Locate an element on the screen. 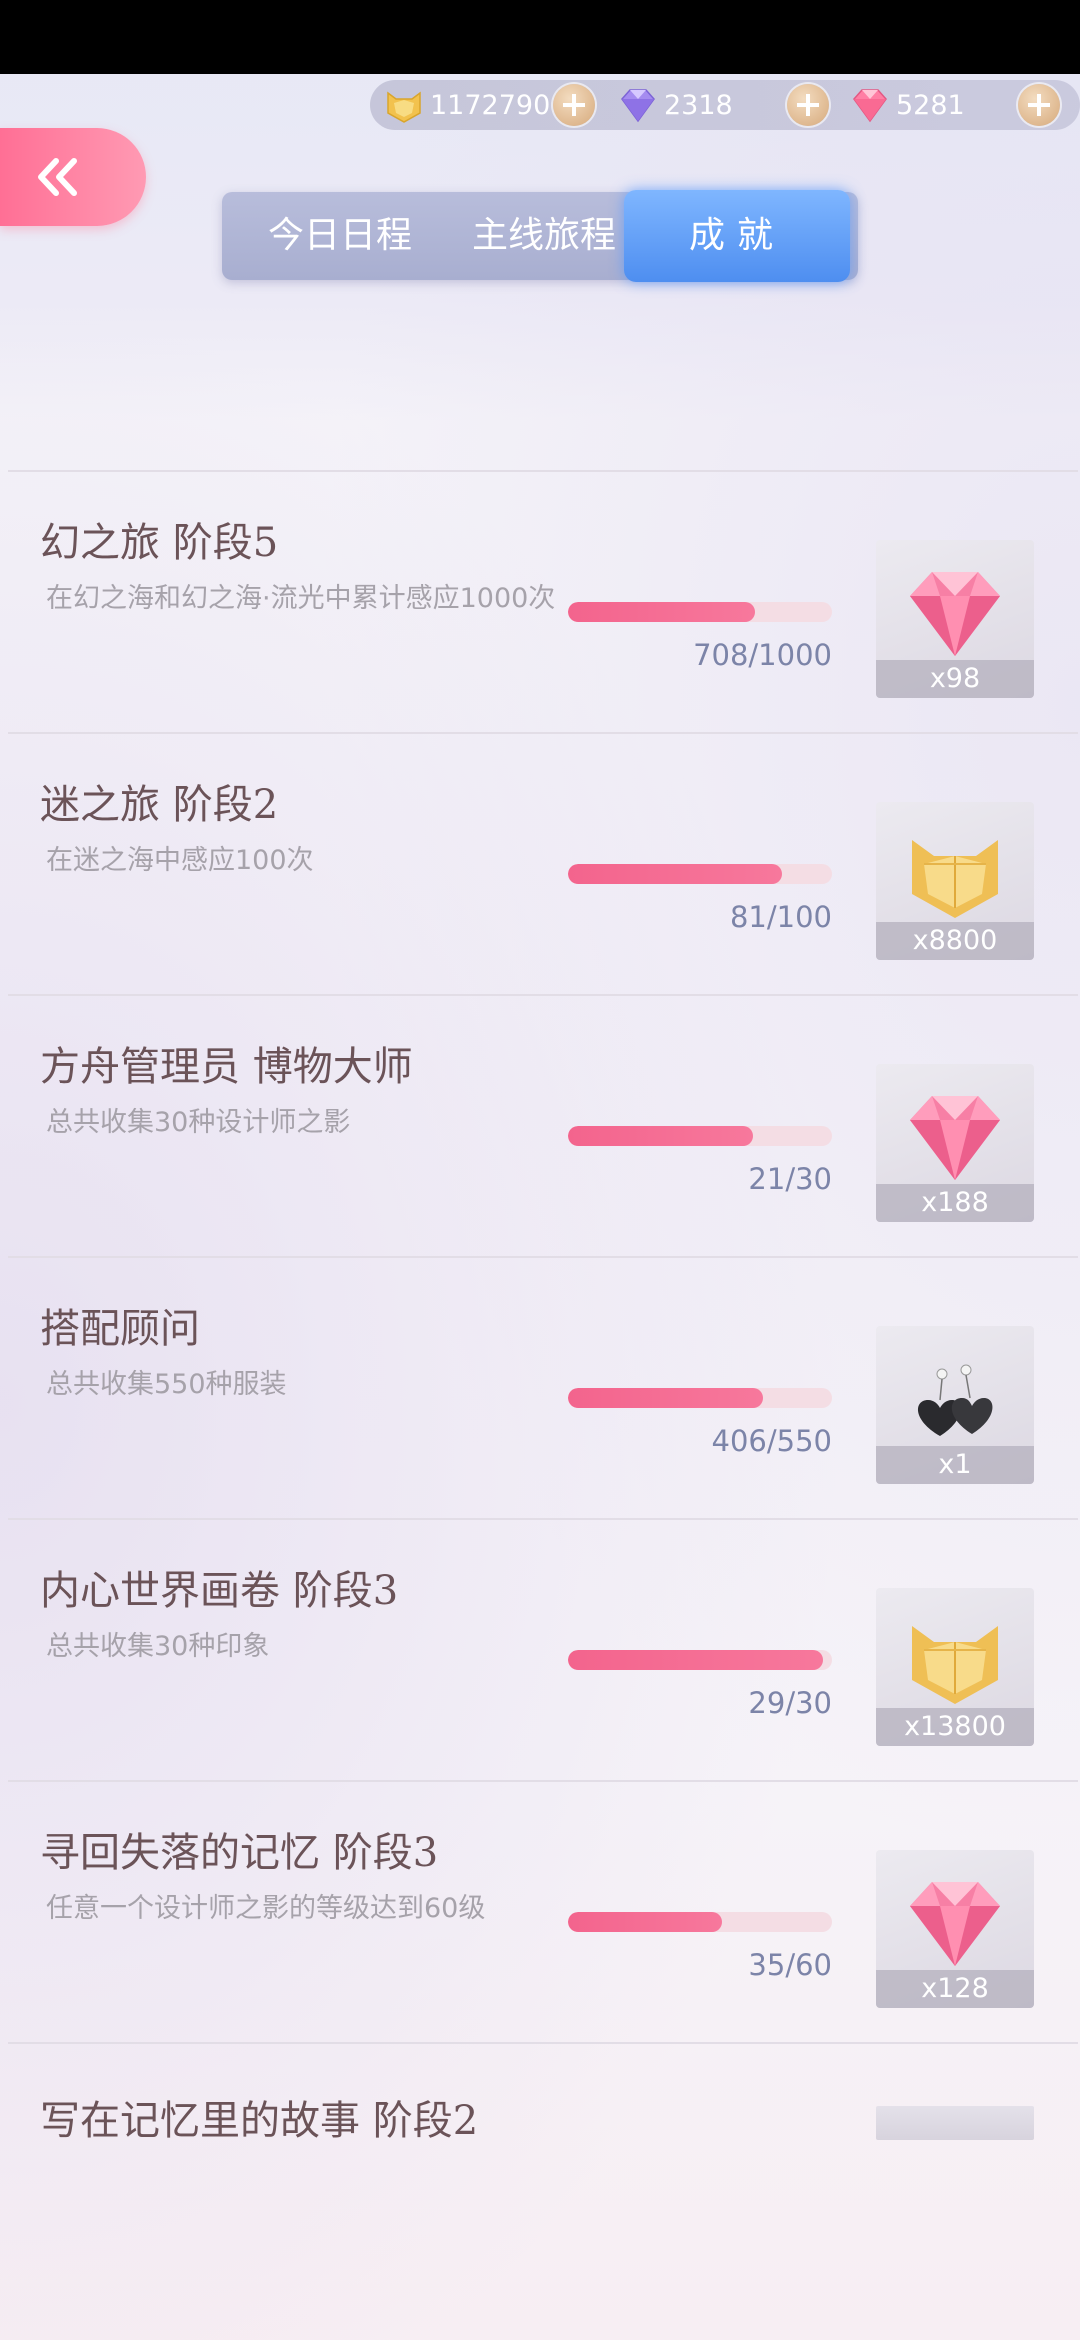  achievement-title: 内心世界画卷 阶段3 is located at coordinates (219, 1591).